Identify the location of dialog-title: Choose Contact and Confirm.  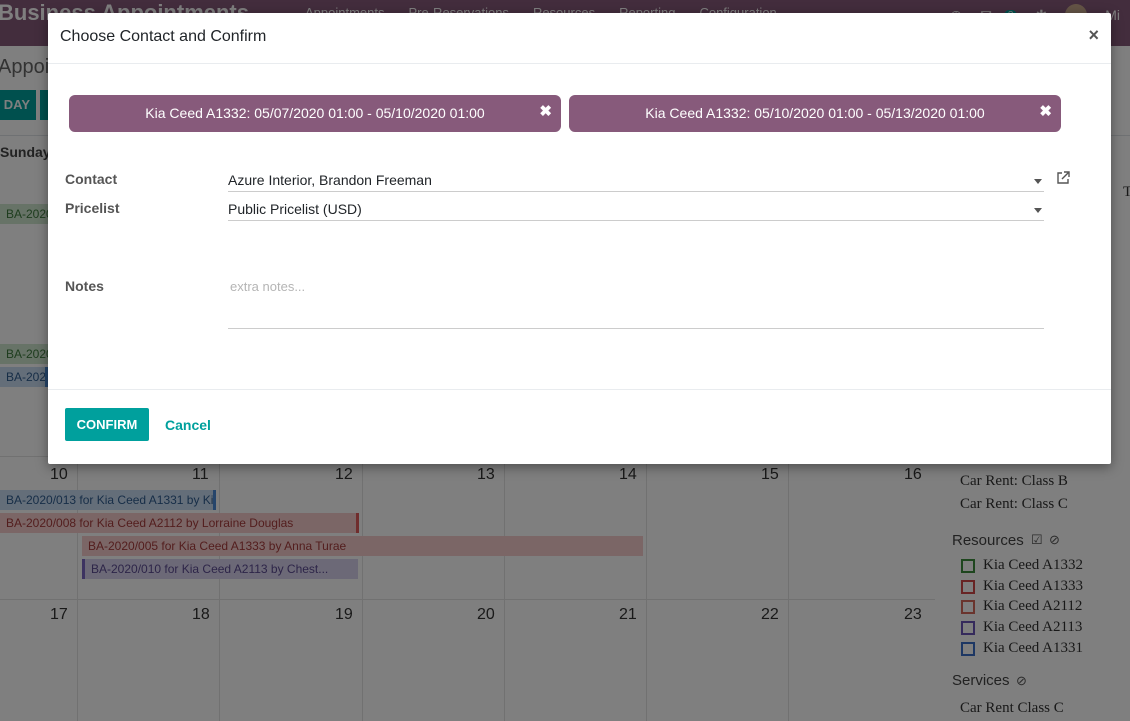
(163, 36).